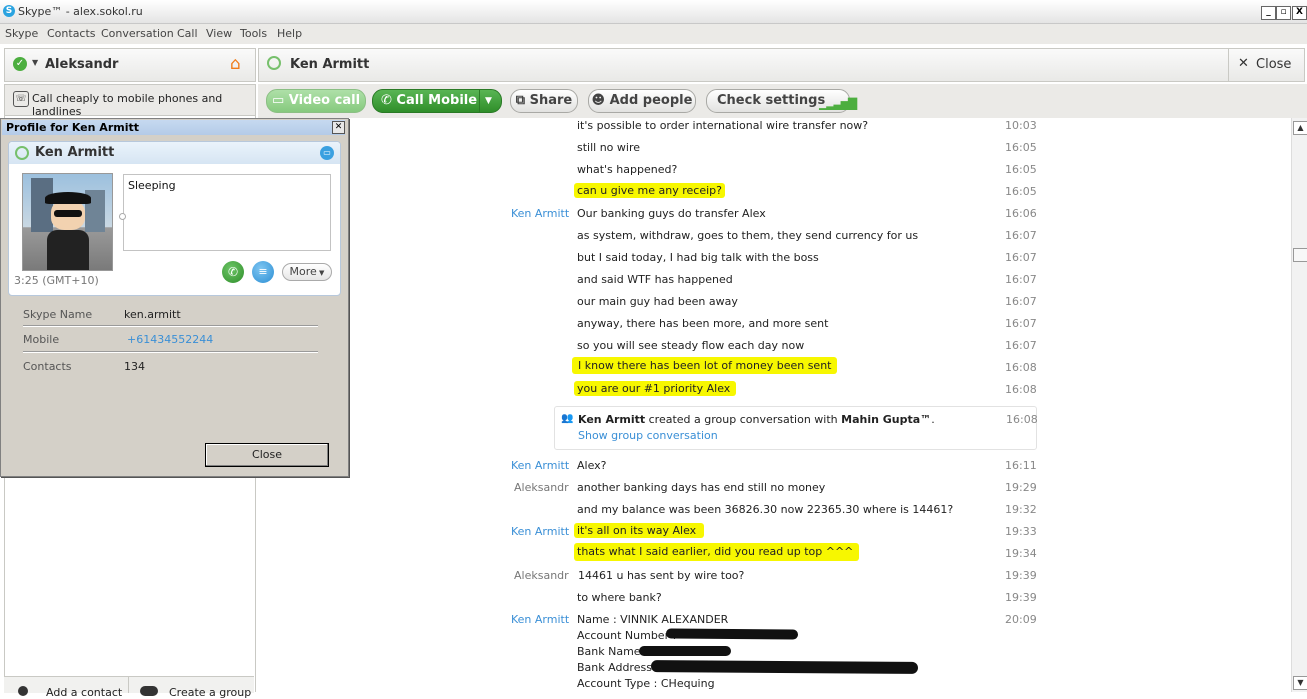 This screenshot has height=699, width=1307. Describe the element at coordinates (1299, 405) in the screenshot. I see `chat-scrollbar: ▲ ▼` at that location.